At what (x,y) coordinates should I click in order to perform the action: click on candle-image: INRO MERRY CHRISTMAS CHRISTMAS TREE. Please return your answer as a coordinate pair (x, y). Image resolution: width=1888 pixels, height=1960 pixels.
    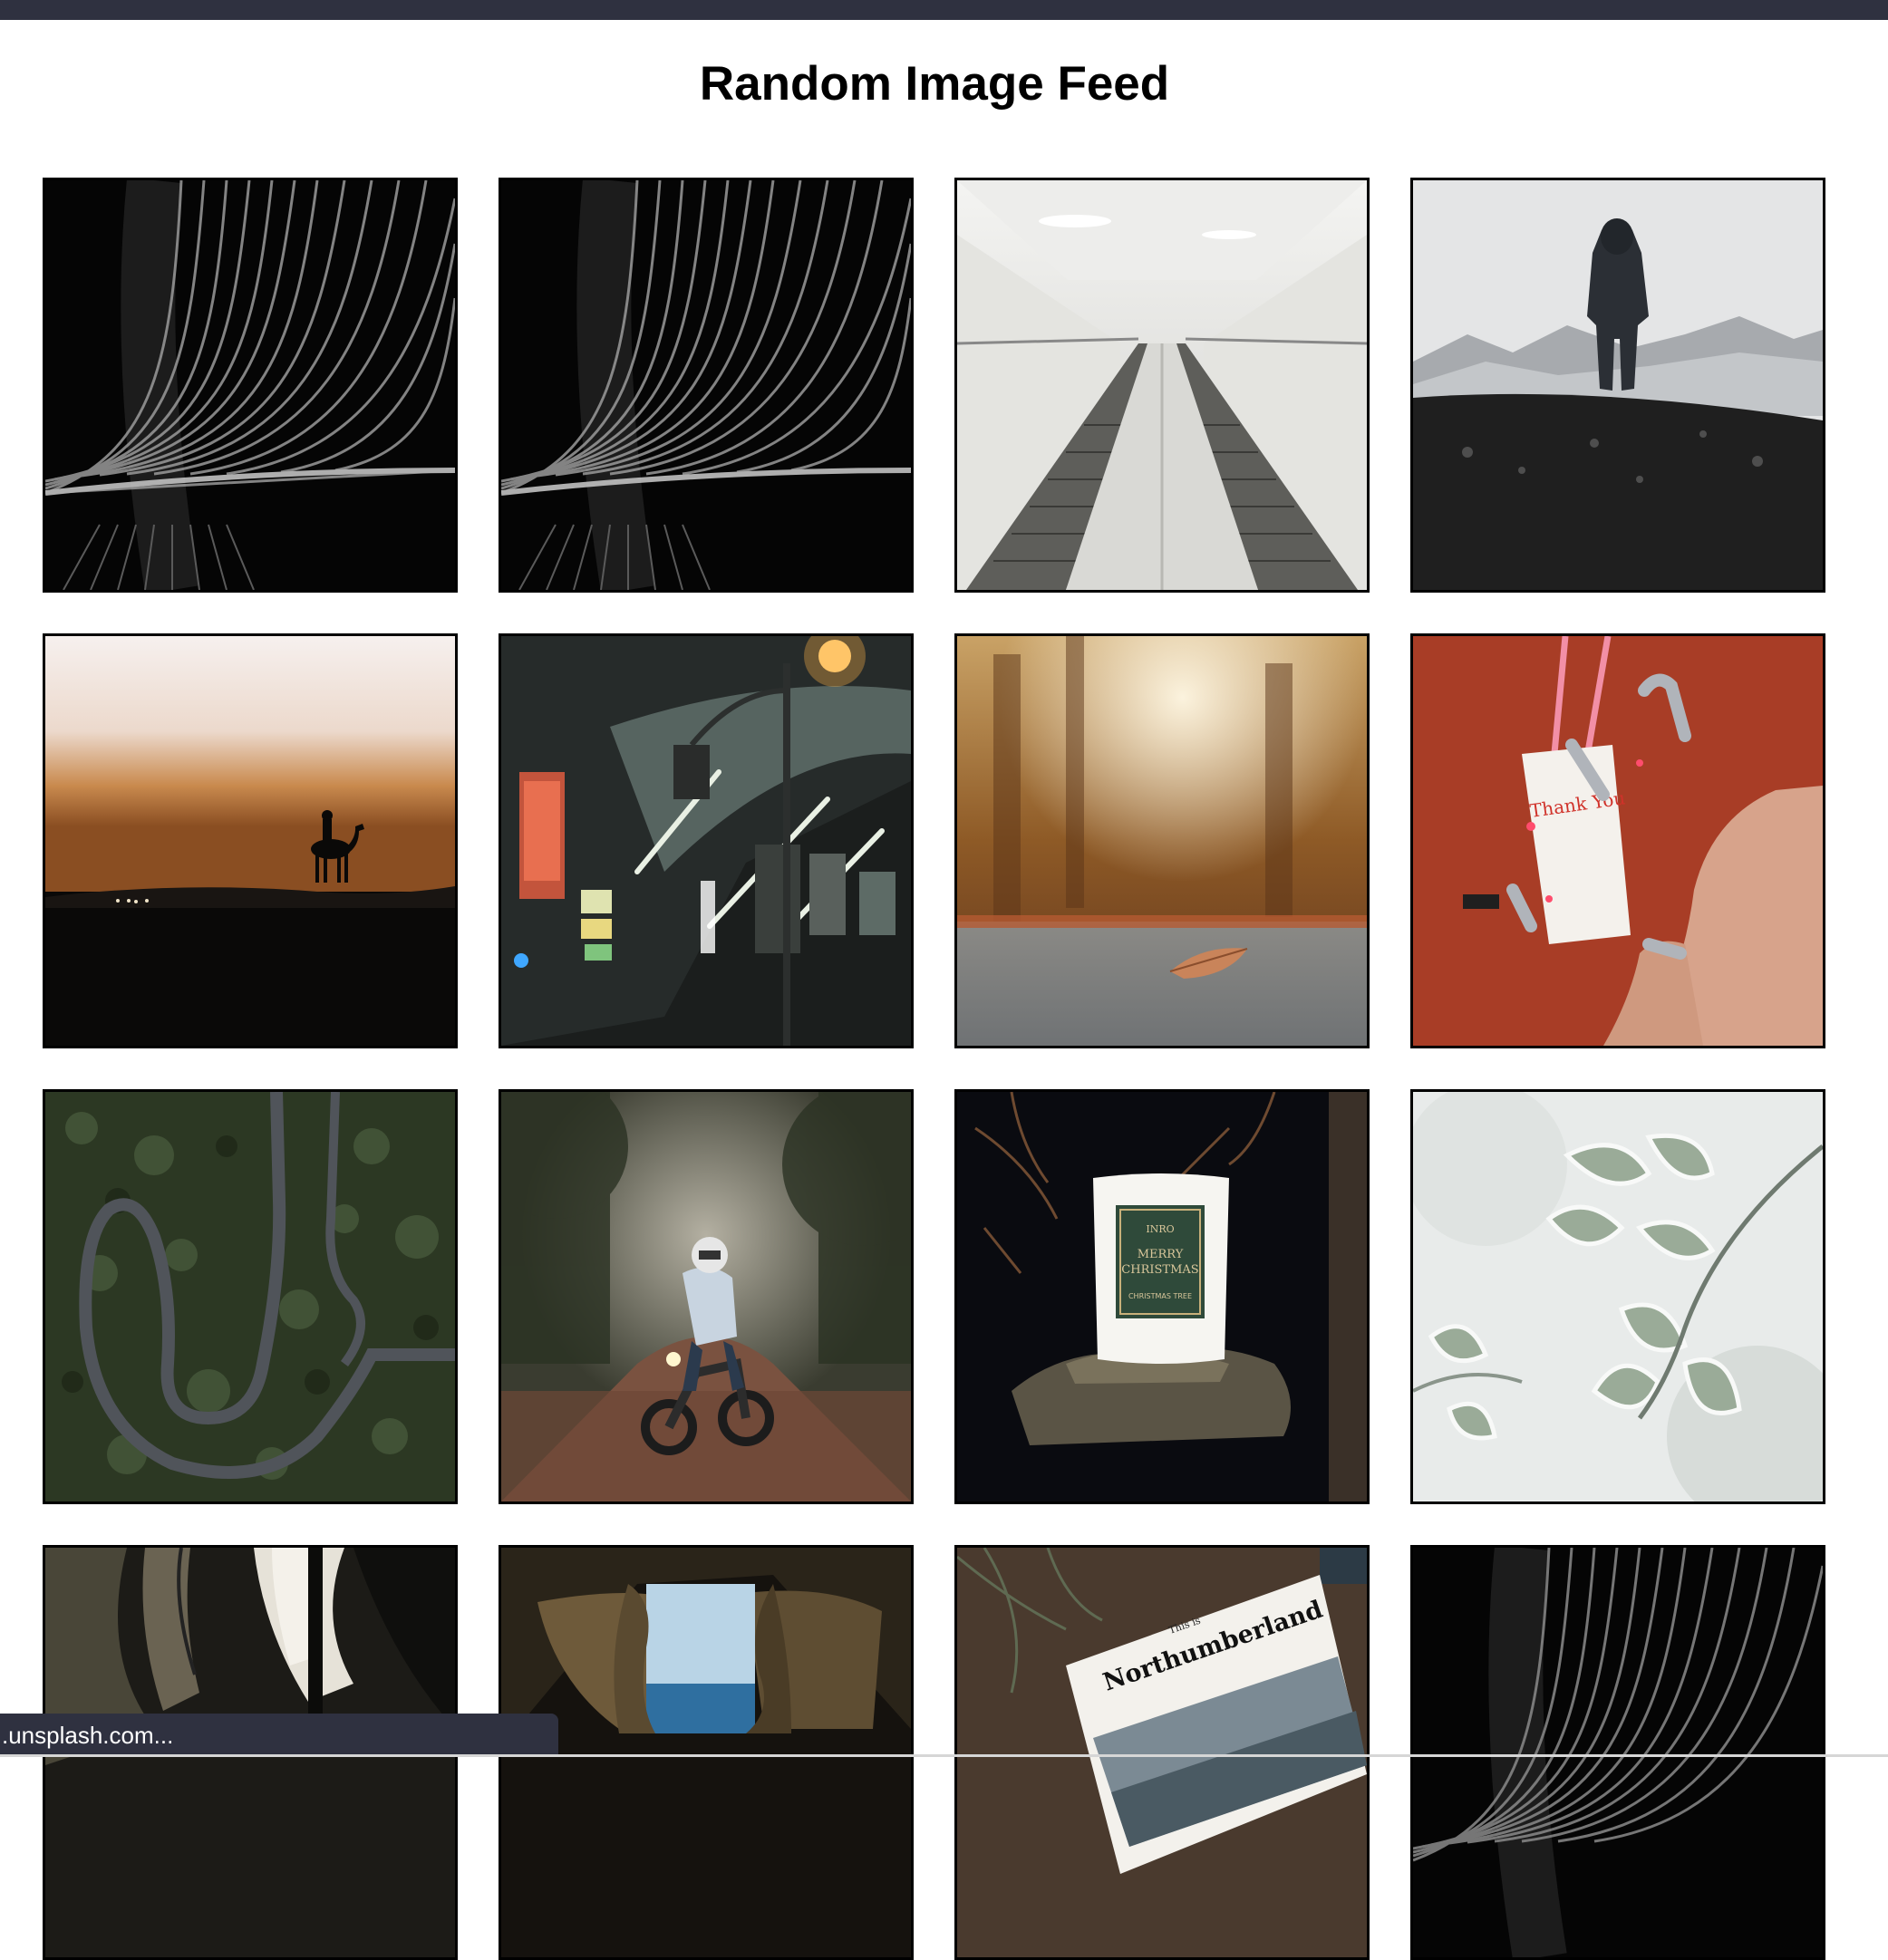
    Looking at the image, I should click on (1162, 1296).